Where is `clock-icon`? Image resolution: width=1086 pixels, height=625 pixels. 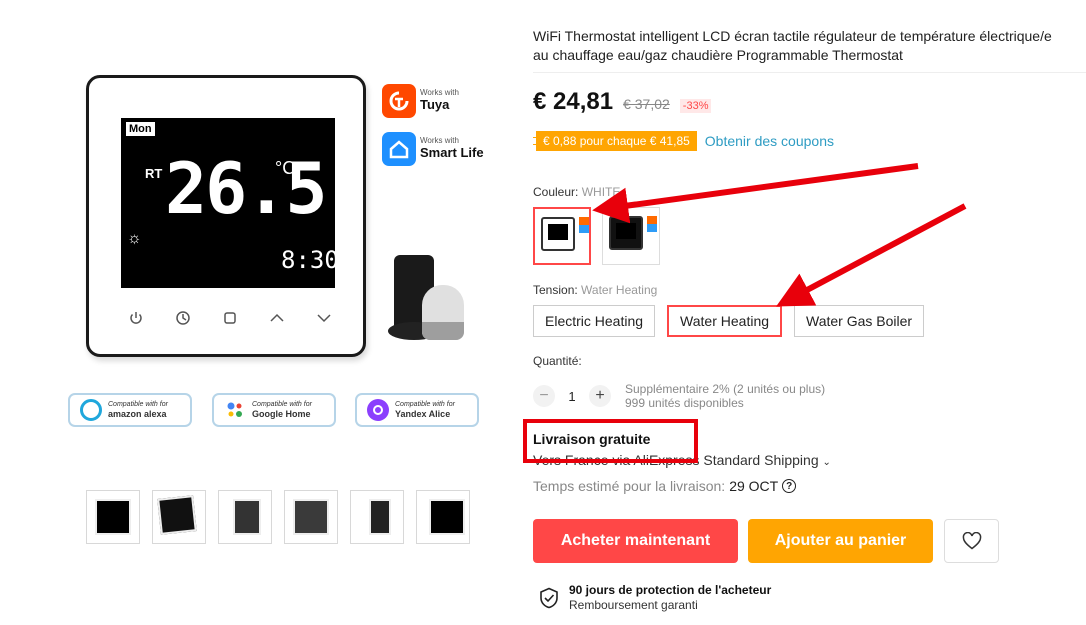
clock-icon is located at coordinates (183, 320).